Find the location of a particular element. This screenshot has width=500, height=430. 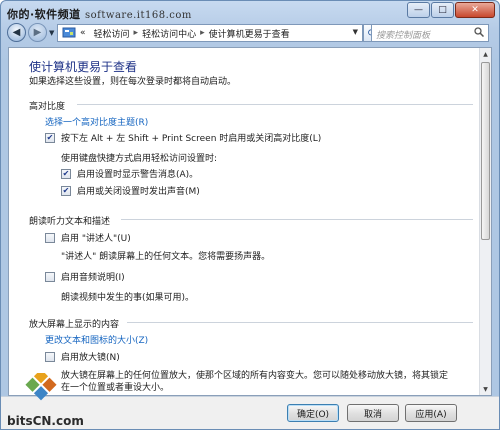

audio-description-option: 启用音频说明(I) is located at coordinates (85, 276).